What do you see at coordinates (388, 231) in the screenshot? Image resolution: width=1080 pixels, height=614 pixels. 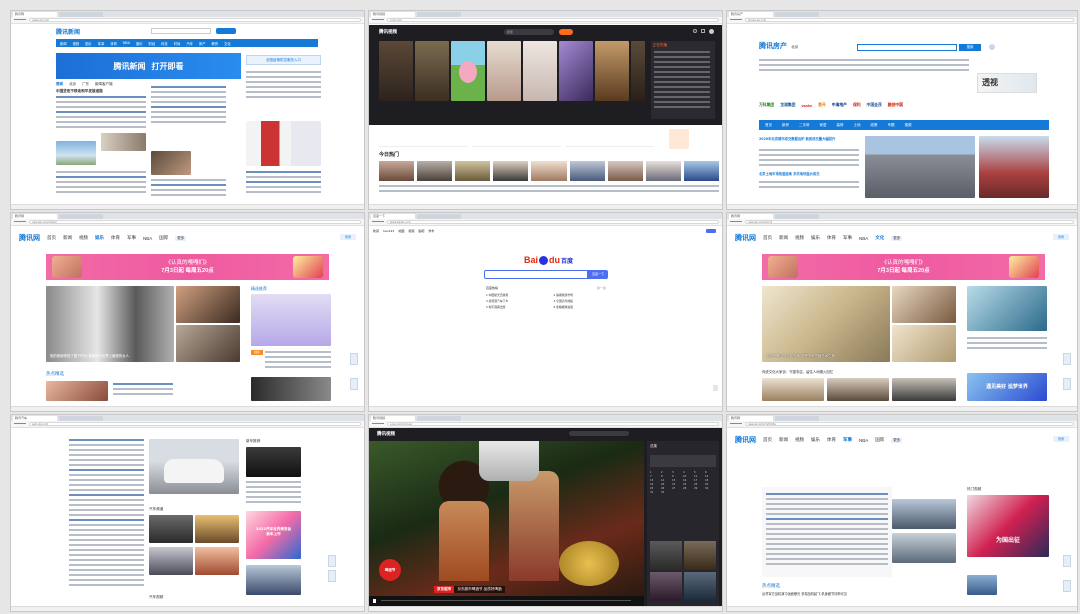 I see `link-hao123: hao123` at bounding box center [388, 231].